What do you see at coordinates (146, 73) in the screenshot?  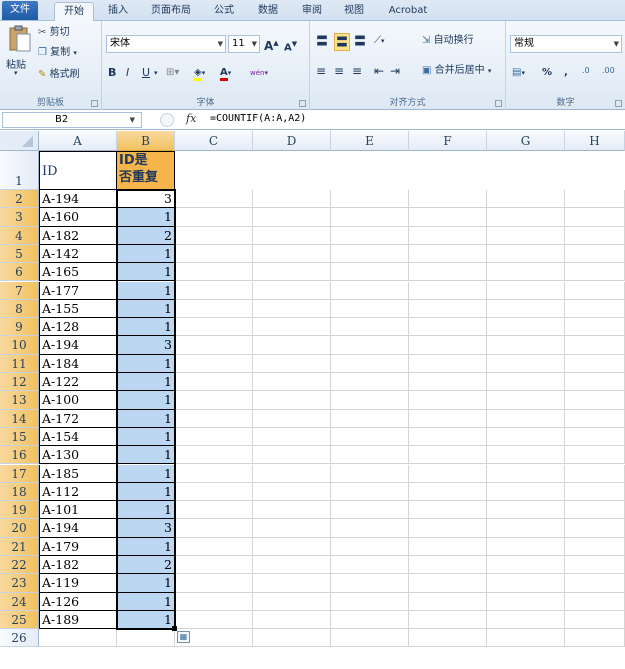 I see `underline-button: U` at bounding box center [146, 73].